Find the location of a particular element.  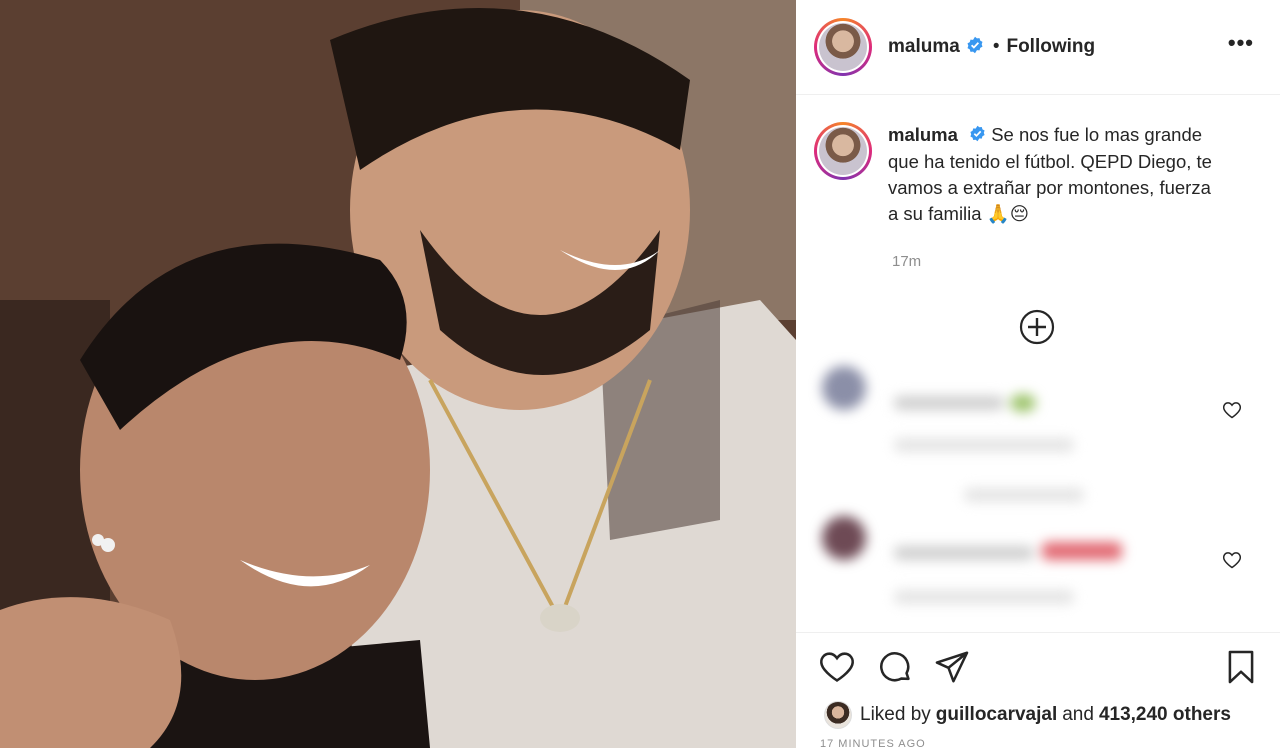

caption-avatar-image is located at coordinates (843, 151).